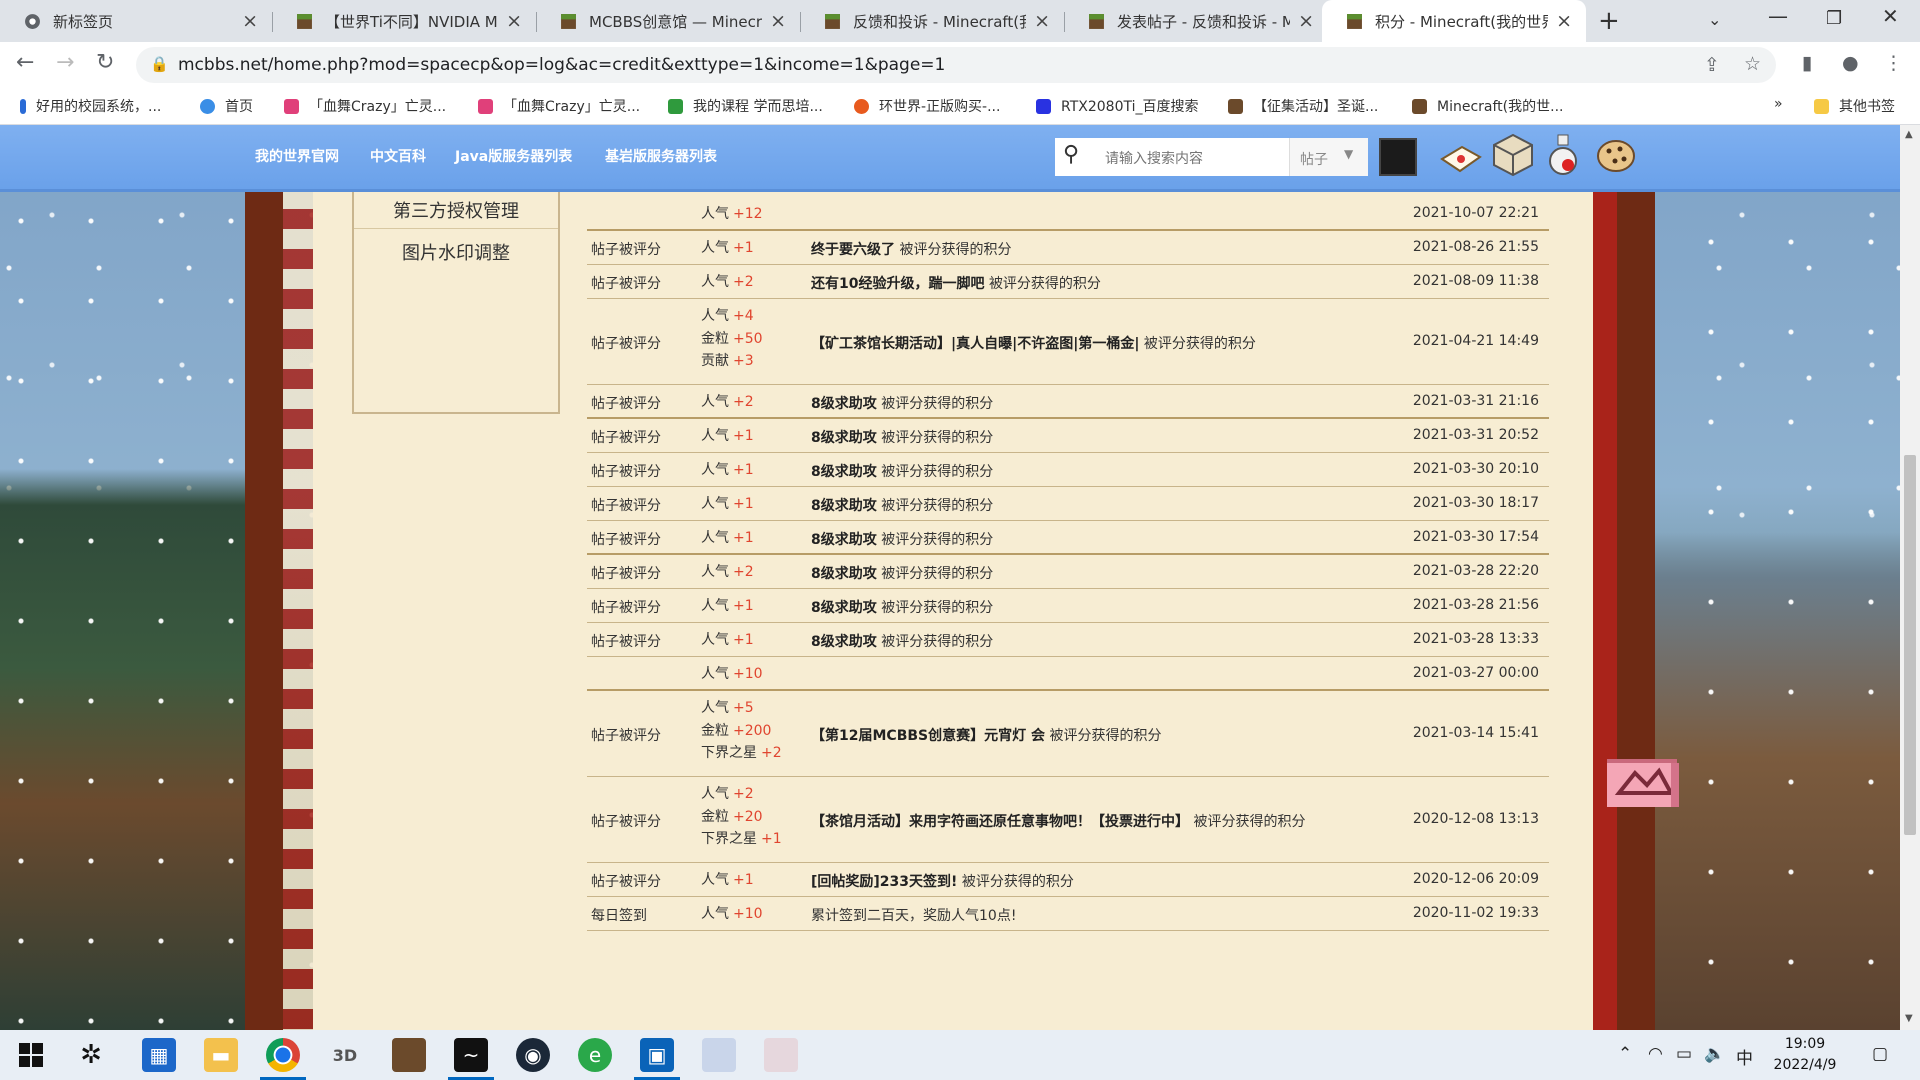 The width and height of the screenshot is (1920, 1080). I want to click on search-type-select: 帖子 ▼, so click(1328, 157).